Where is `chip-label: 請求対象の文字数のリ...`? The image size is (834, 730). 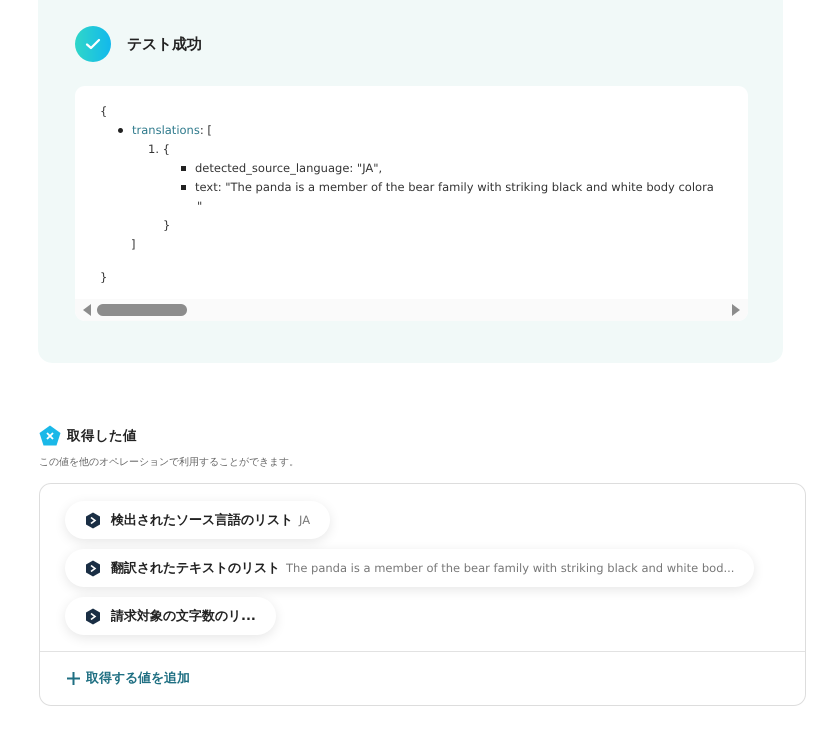
chip-label: 請求対象の文字数のリ... is located at coordinates (183, 616).